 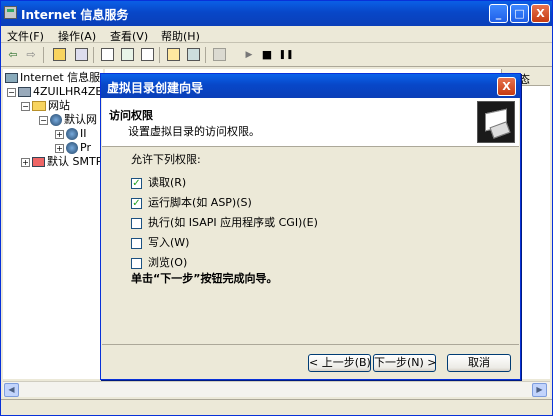 I want to click on dialog-title: 虚拟目录创建向导, so click(x=155, y=88).